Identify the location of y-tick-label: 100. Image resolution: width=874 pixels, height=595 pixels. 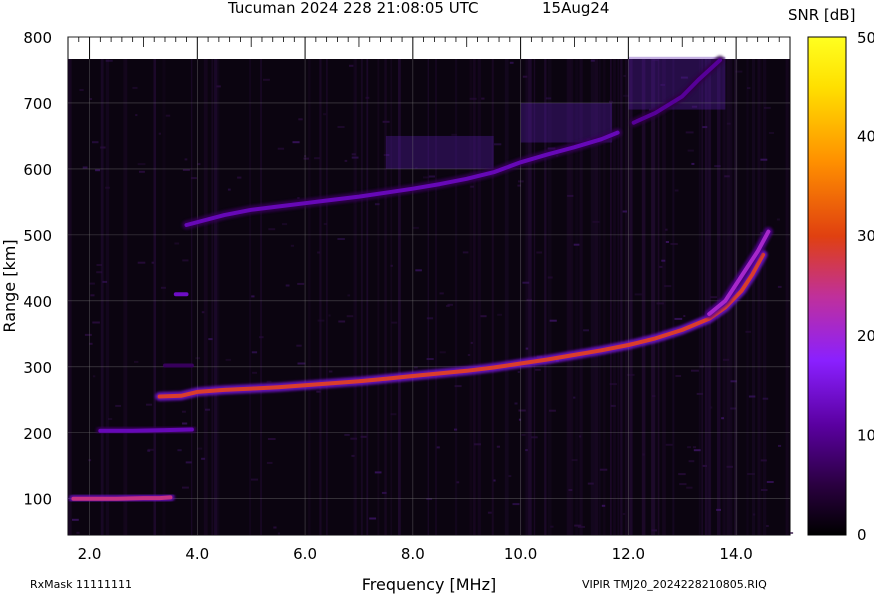
(37, 500).